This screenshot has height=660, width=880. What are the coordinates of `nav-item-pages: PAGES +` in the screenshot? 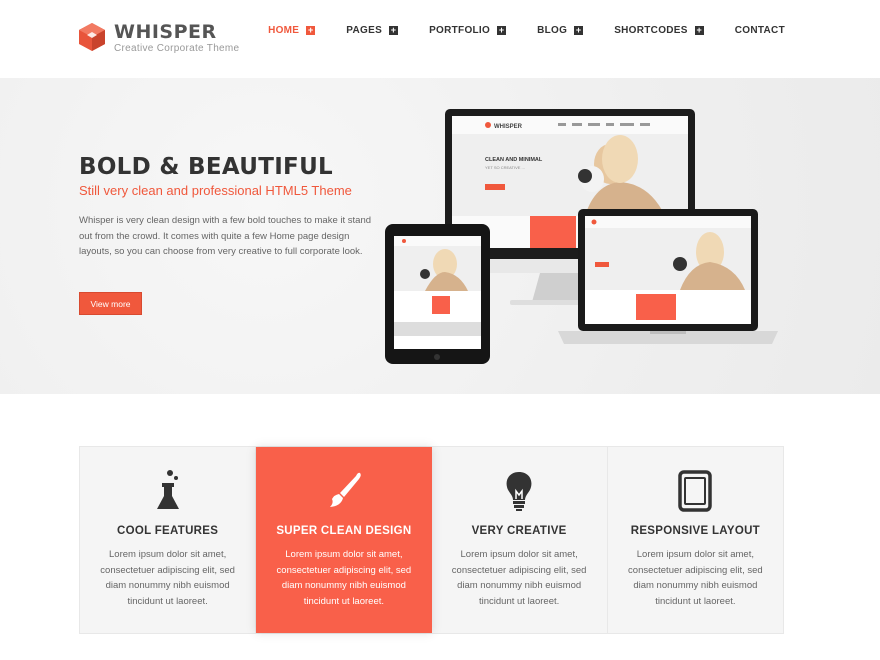 It's located at (372, 30).